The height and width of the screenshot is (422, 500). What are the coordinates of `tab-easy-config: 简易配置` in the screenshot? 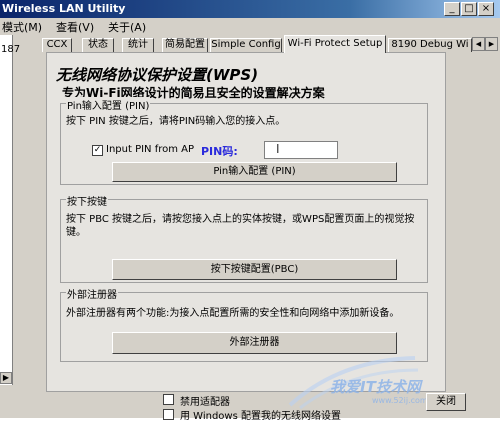 It's located at (185, 45).